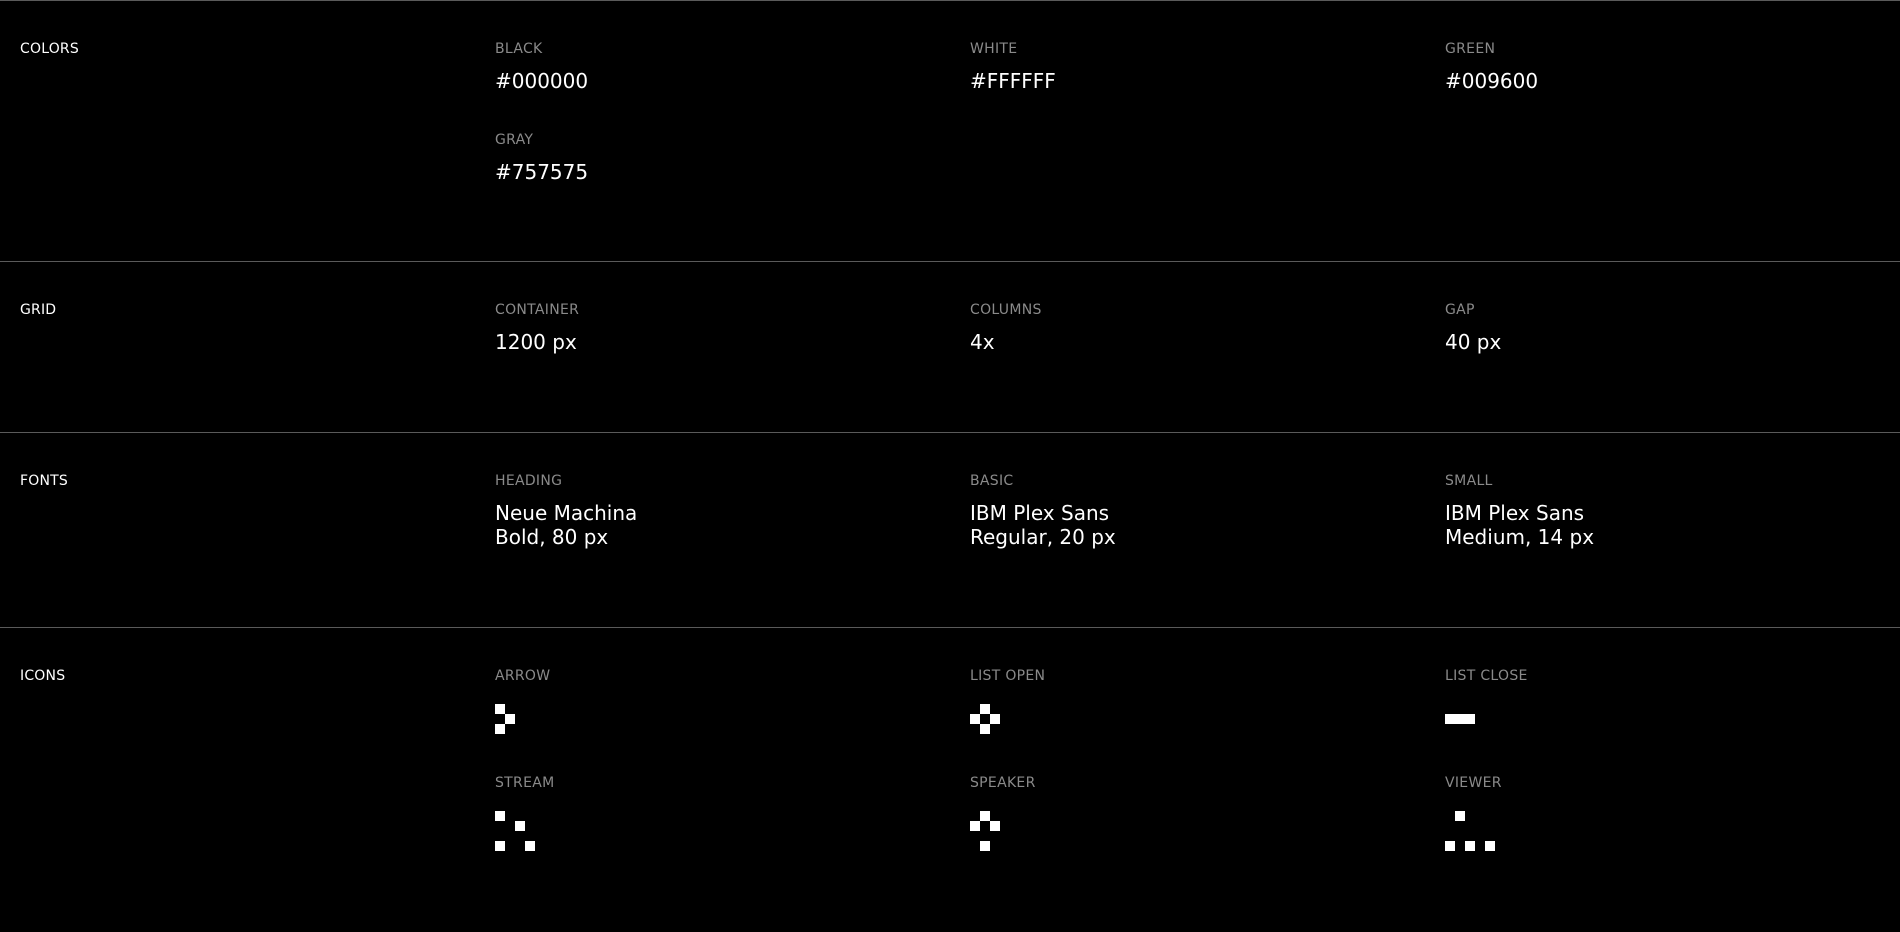  Describe the element at coordinates (705, 701) in the screenshot. I see `icon-item-arrow: ARROW` at that location.